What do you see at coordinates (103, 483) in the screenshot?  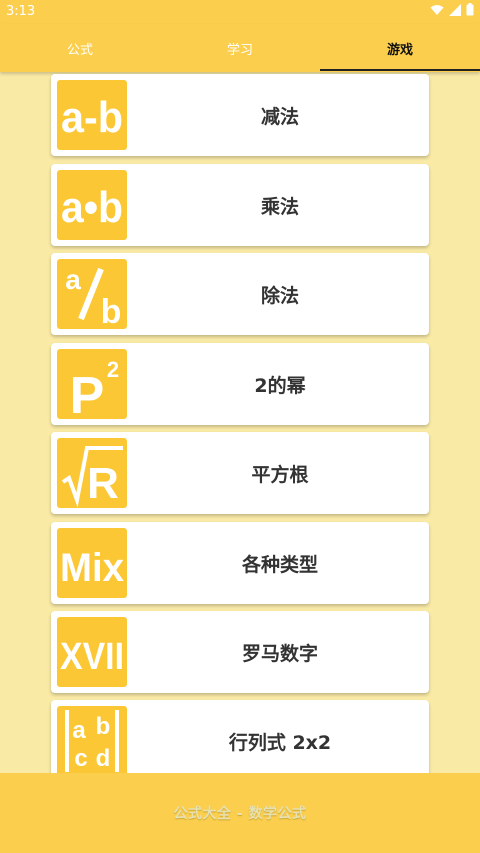 I see `svg-text: R` at bounding box center [103, 483].